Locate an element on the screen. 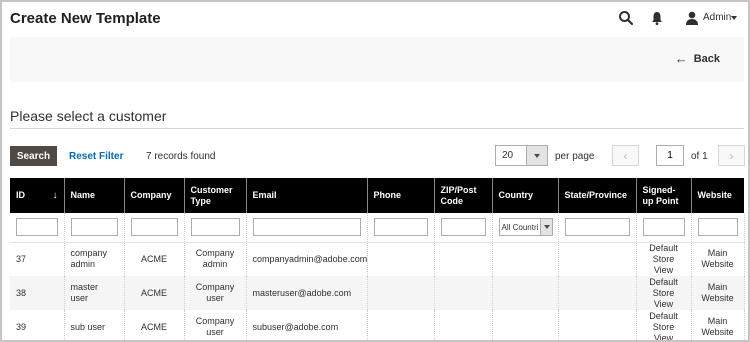 This screenshot has height=342, width=750. page-title: Create New Template is located at coordinates (85, 18).